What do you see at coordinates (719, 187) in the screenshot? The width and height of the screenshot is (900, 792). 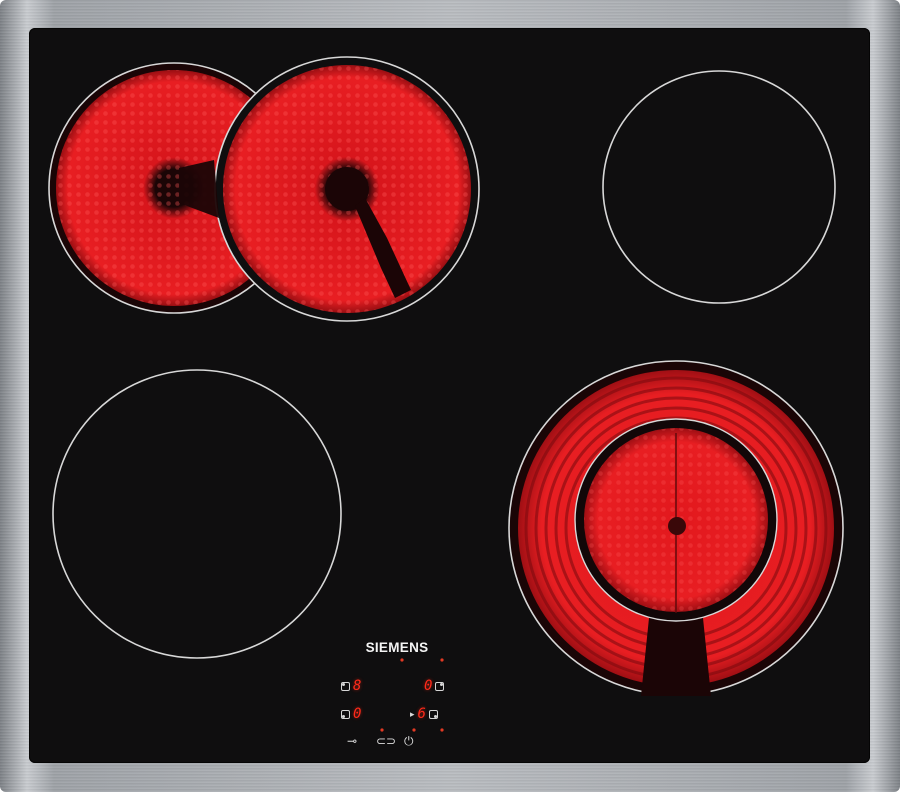 I see `zone-back-right` at bounding box center [719, 187].